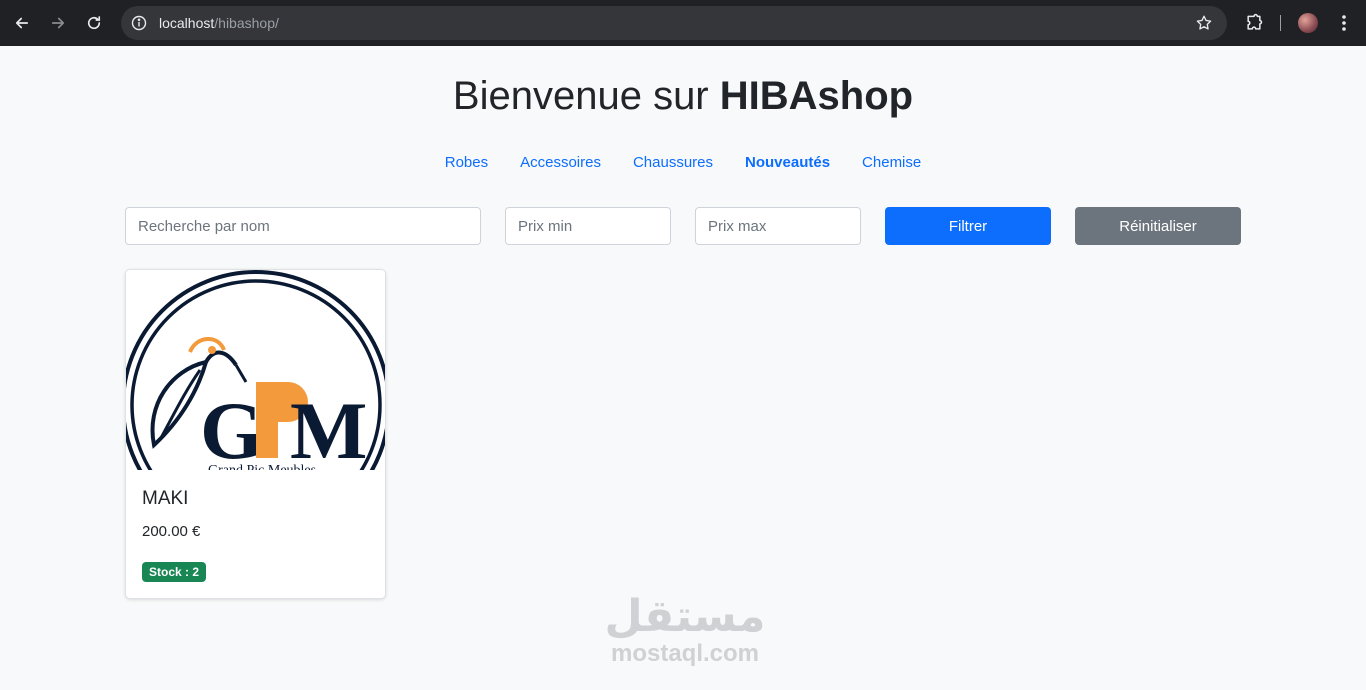  Describe the element at coordinates (586, 96) in the screenshot. I see `title-prefix: Bienvenue sur` at that location.